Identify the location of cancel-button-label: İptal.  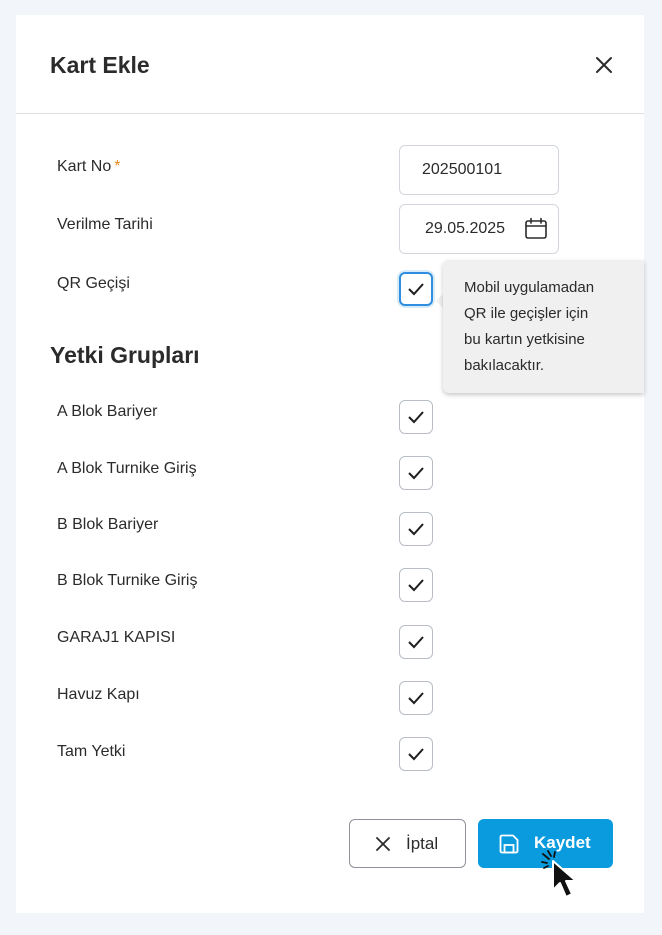
(422, 843).